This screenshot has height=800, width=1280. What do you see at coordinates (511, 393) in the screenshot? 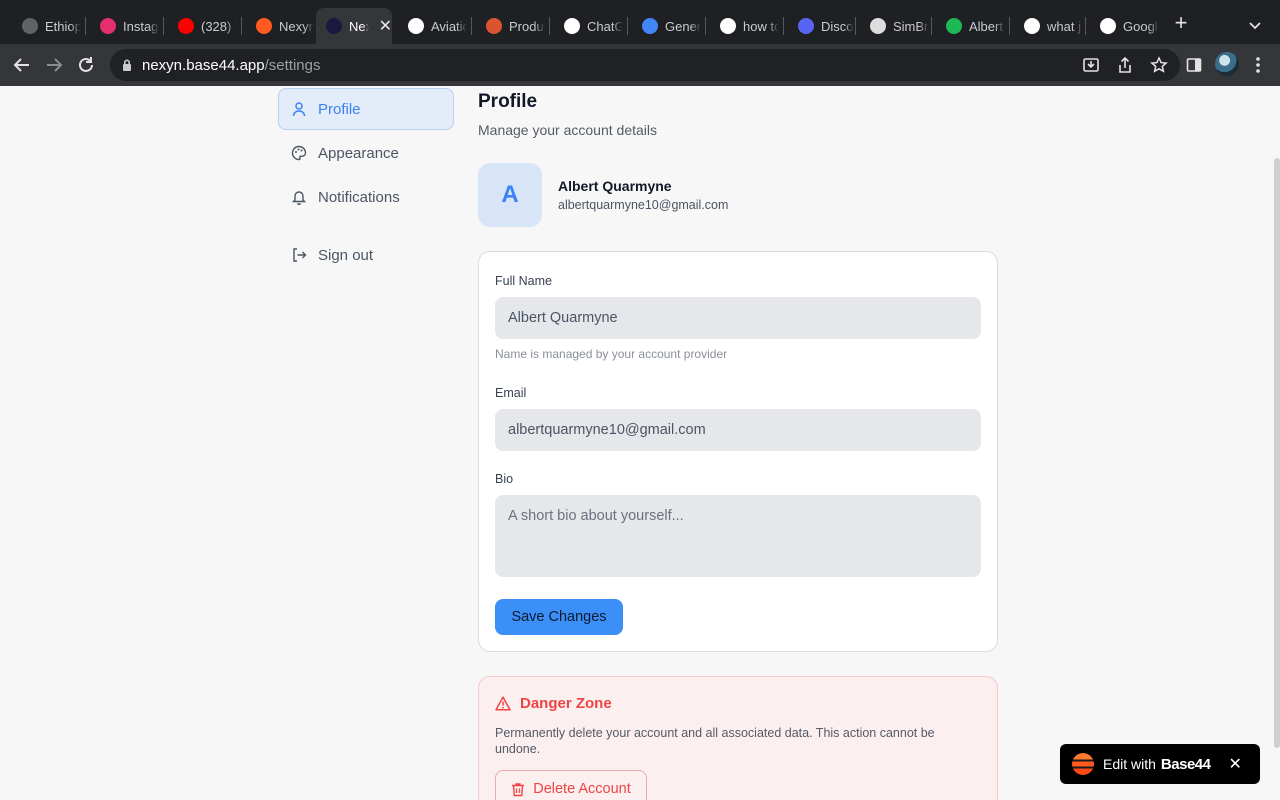
I see `email-label: Email` at bounding box center [511, 393].